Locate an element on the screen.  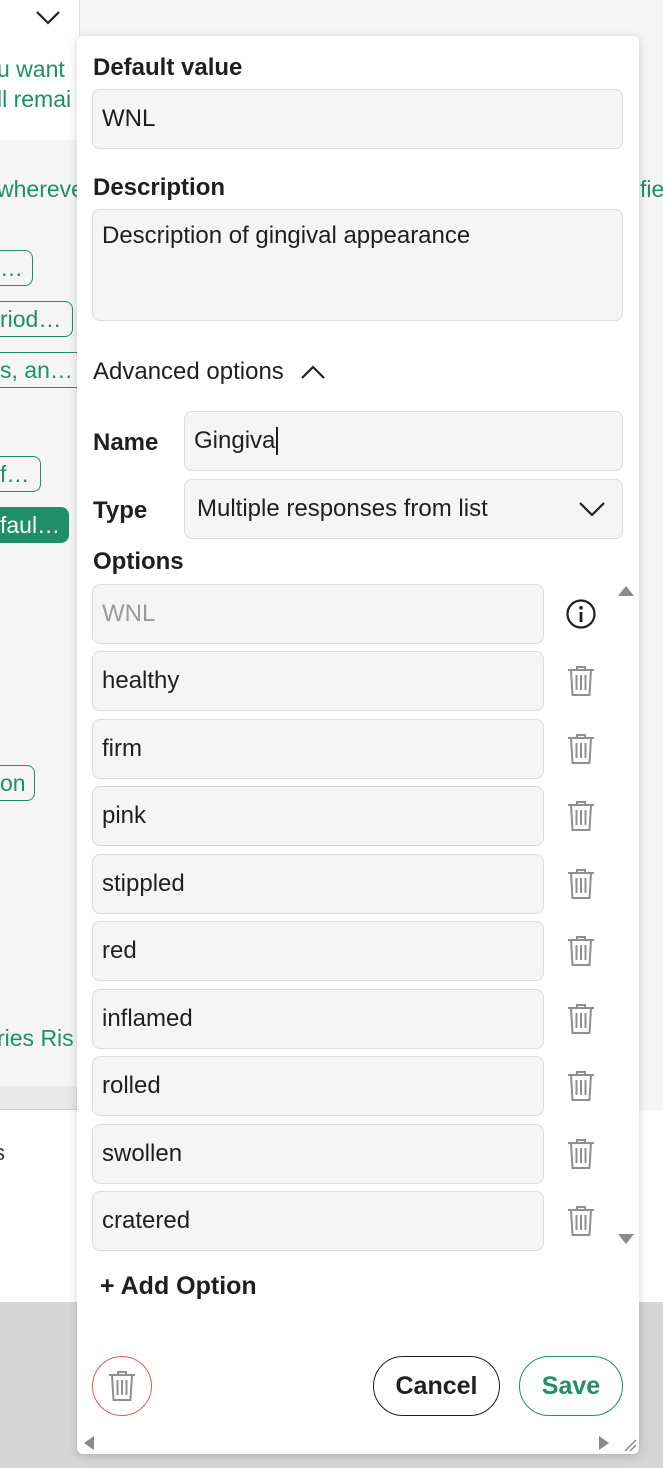
resize-grip-icon is located at coordinates (630, 1445).